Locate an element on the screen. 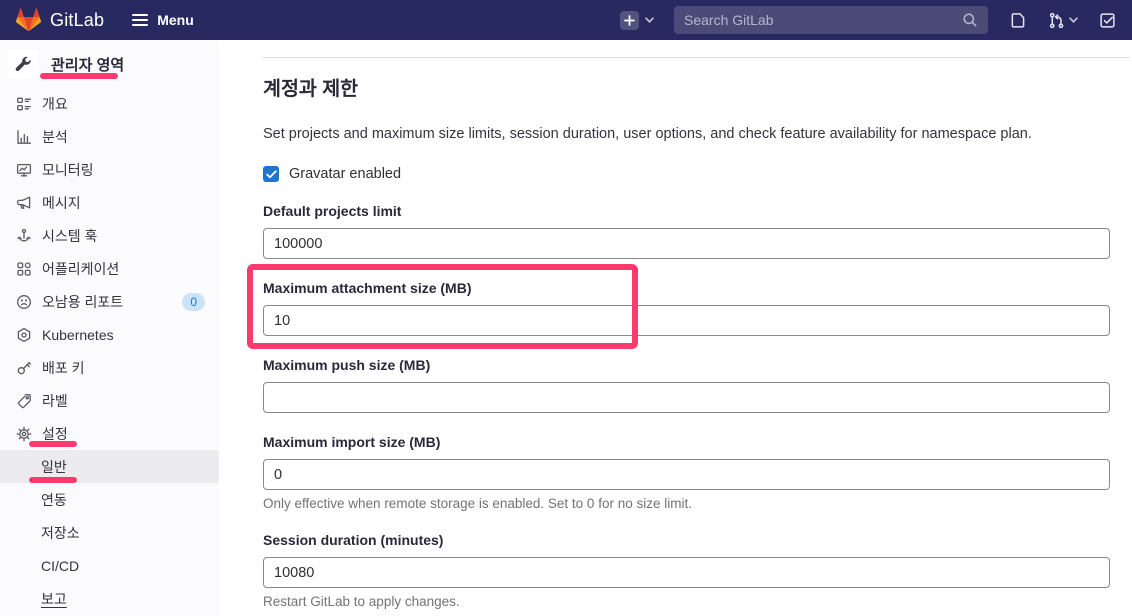 The height and width of the screenshot is (616, 1132). sidebar-item-applications: 어플리케이션 is located at coordinates (109, 268).